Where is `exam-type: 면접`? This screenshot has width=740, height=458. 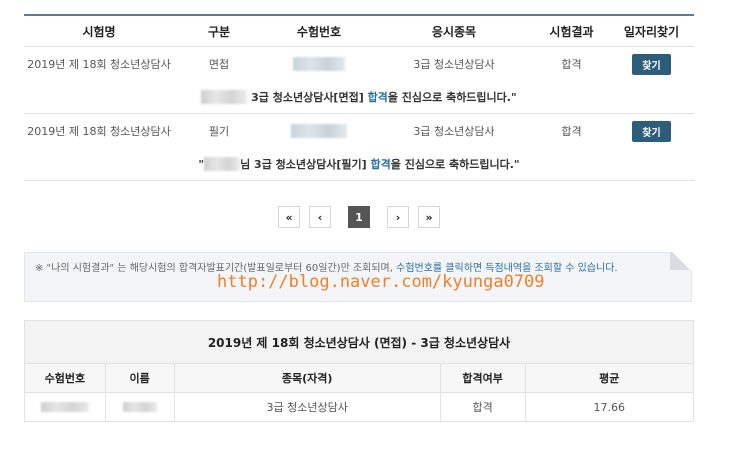
exam-type: 면접 is located at coordinates (219, 64).